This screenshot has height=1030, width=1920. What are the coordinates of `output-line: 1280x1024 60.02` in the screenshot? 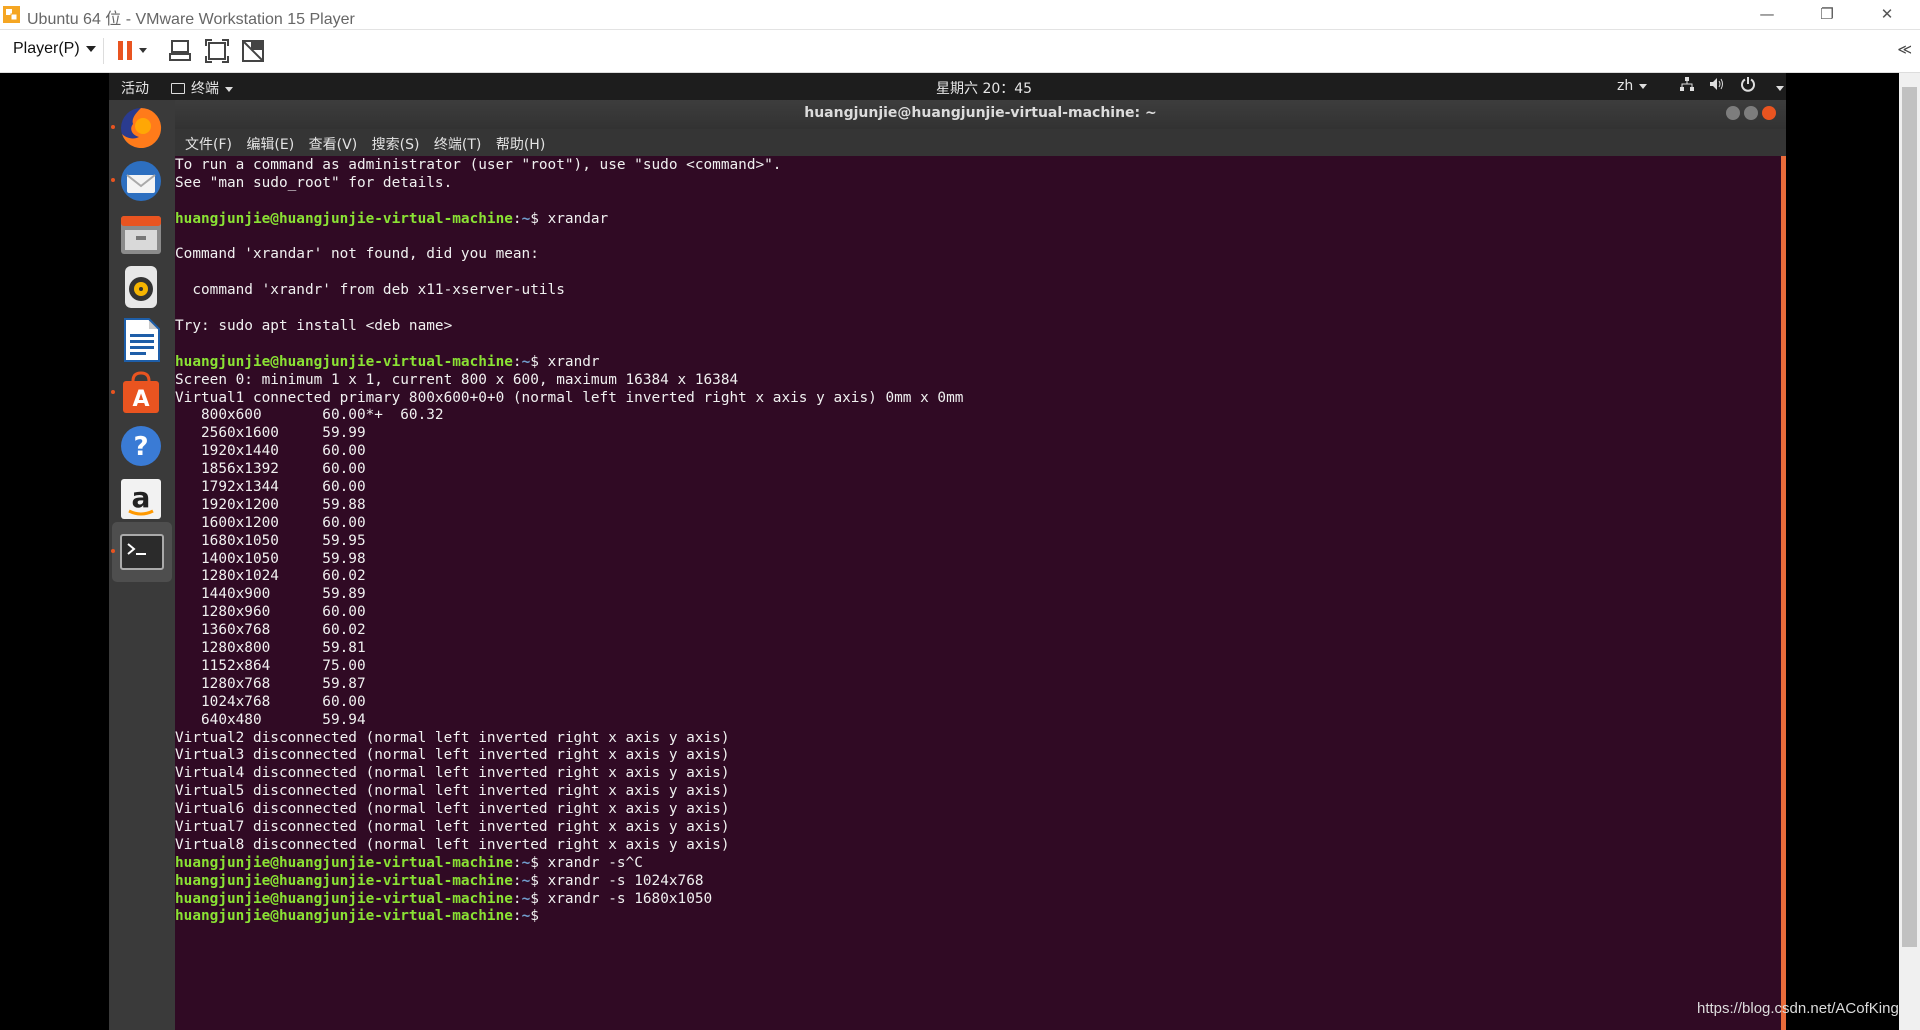 It's located at (569, 577).